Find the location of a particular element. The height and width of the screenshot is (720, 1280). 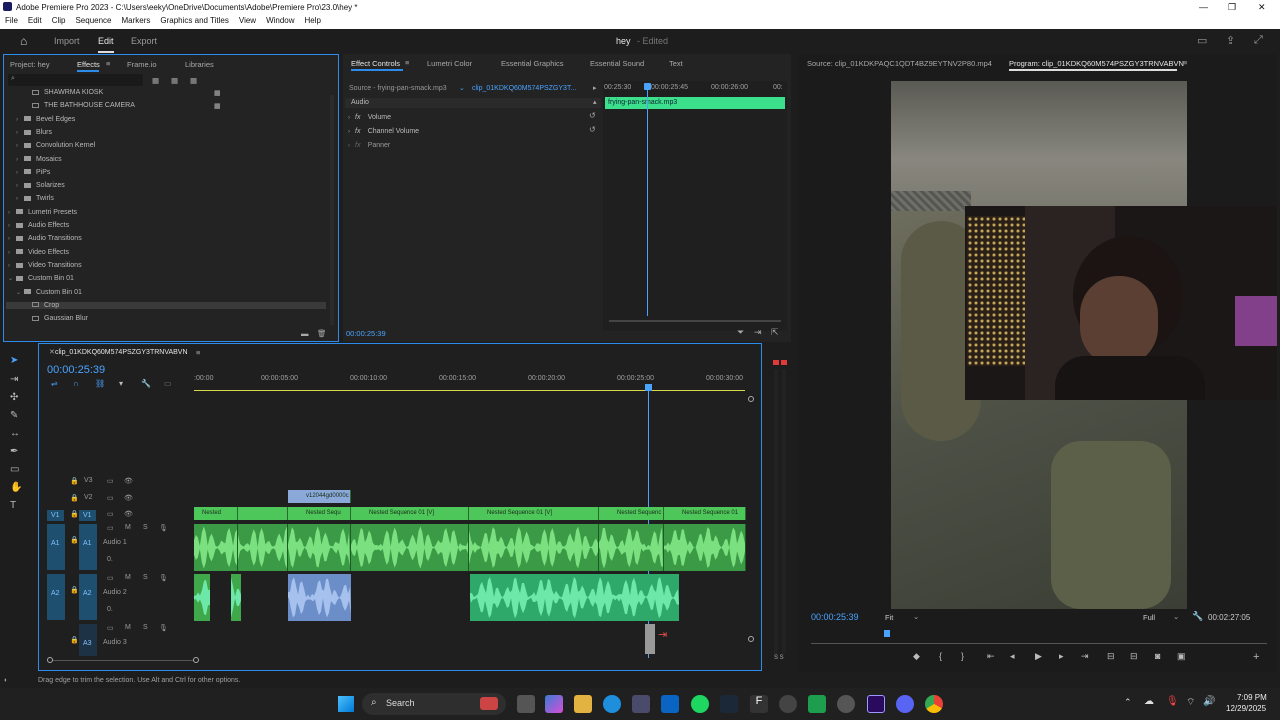

app-icon is located at coordinates (788, 704).